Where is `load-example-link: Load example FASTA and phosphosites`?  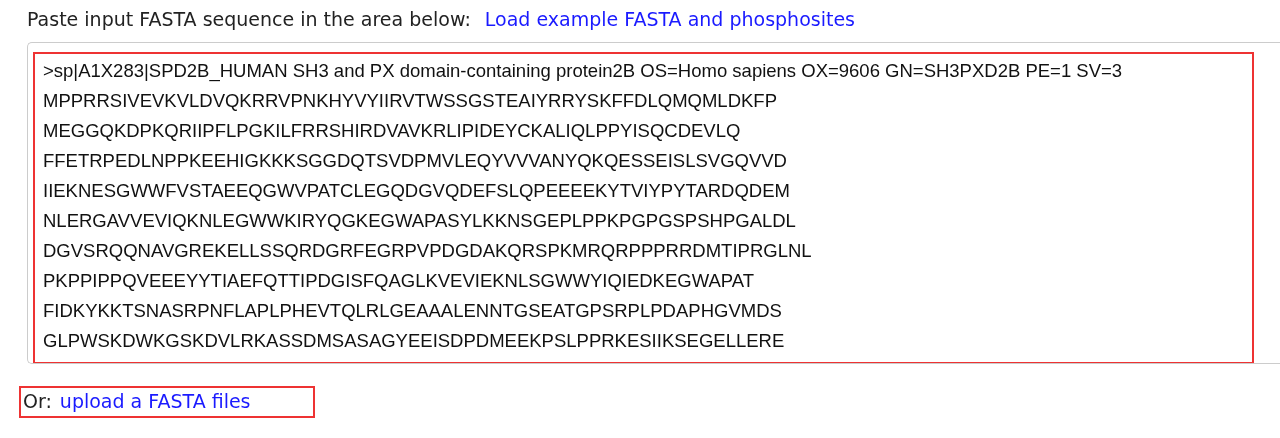
load-example-link: Load example FASTA and phosphosites is located at coordinates (669, 19).